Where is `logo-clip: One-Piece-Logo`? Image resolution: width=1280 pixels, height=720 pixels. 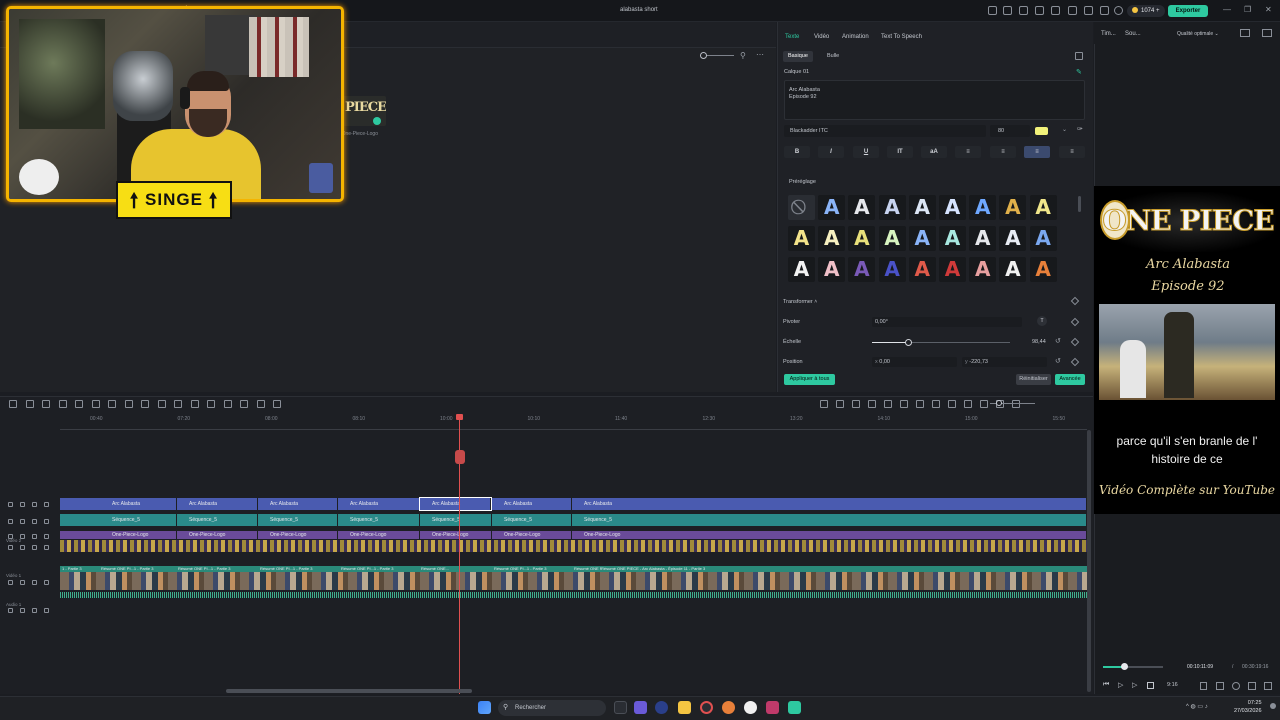
logo-clip: One-Piece-Logo is located at coordinates (379, 535).